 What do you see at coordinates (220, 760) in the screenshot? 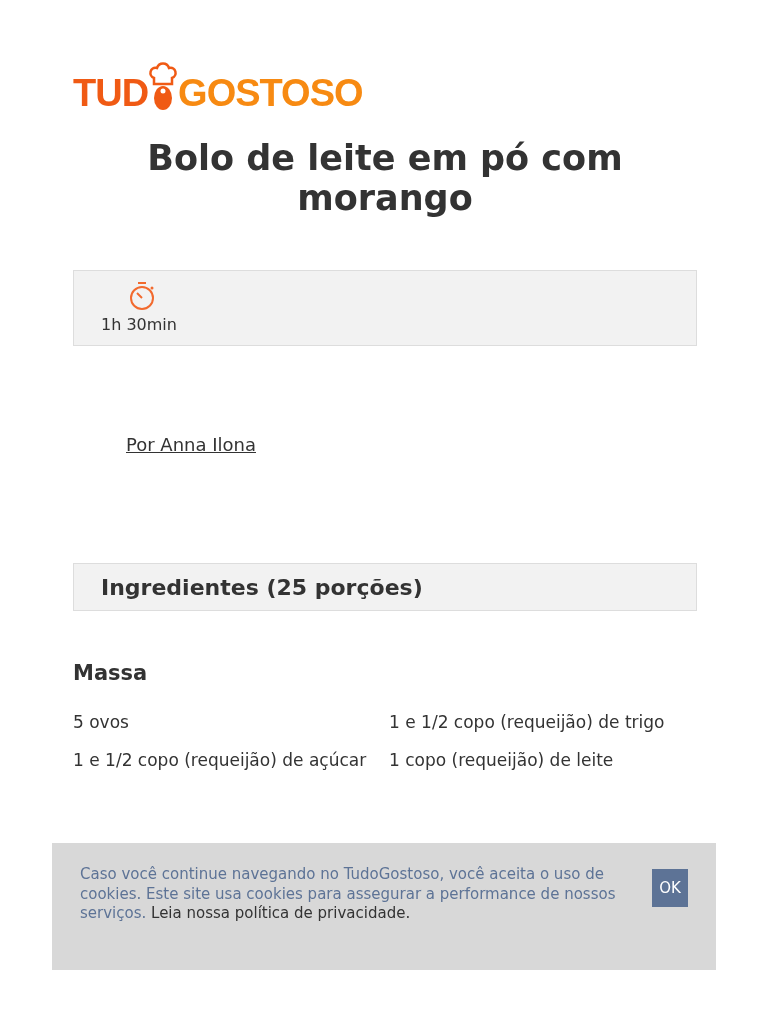
I see `ingredient-item: 1 e 1/2 copo (requeijão) de açúcar` at bounding box center [220, 760].